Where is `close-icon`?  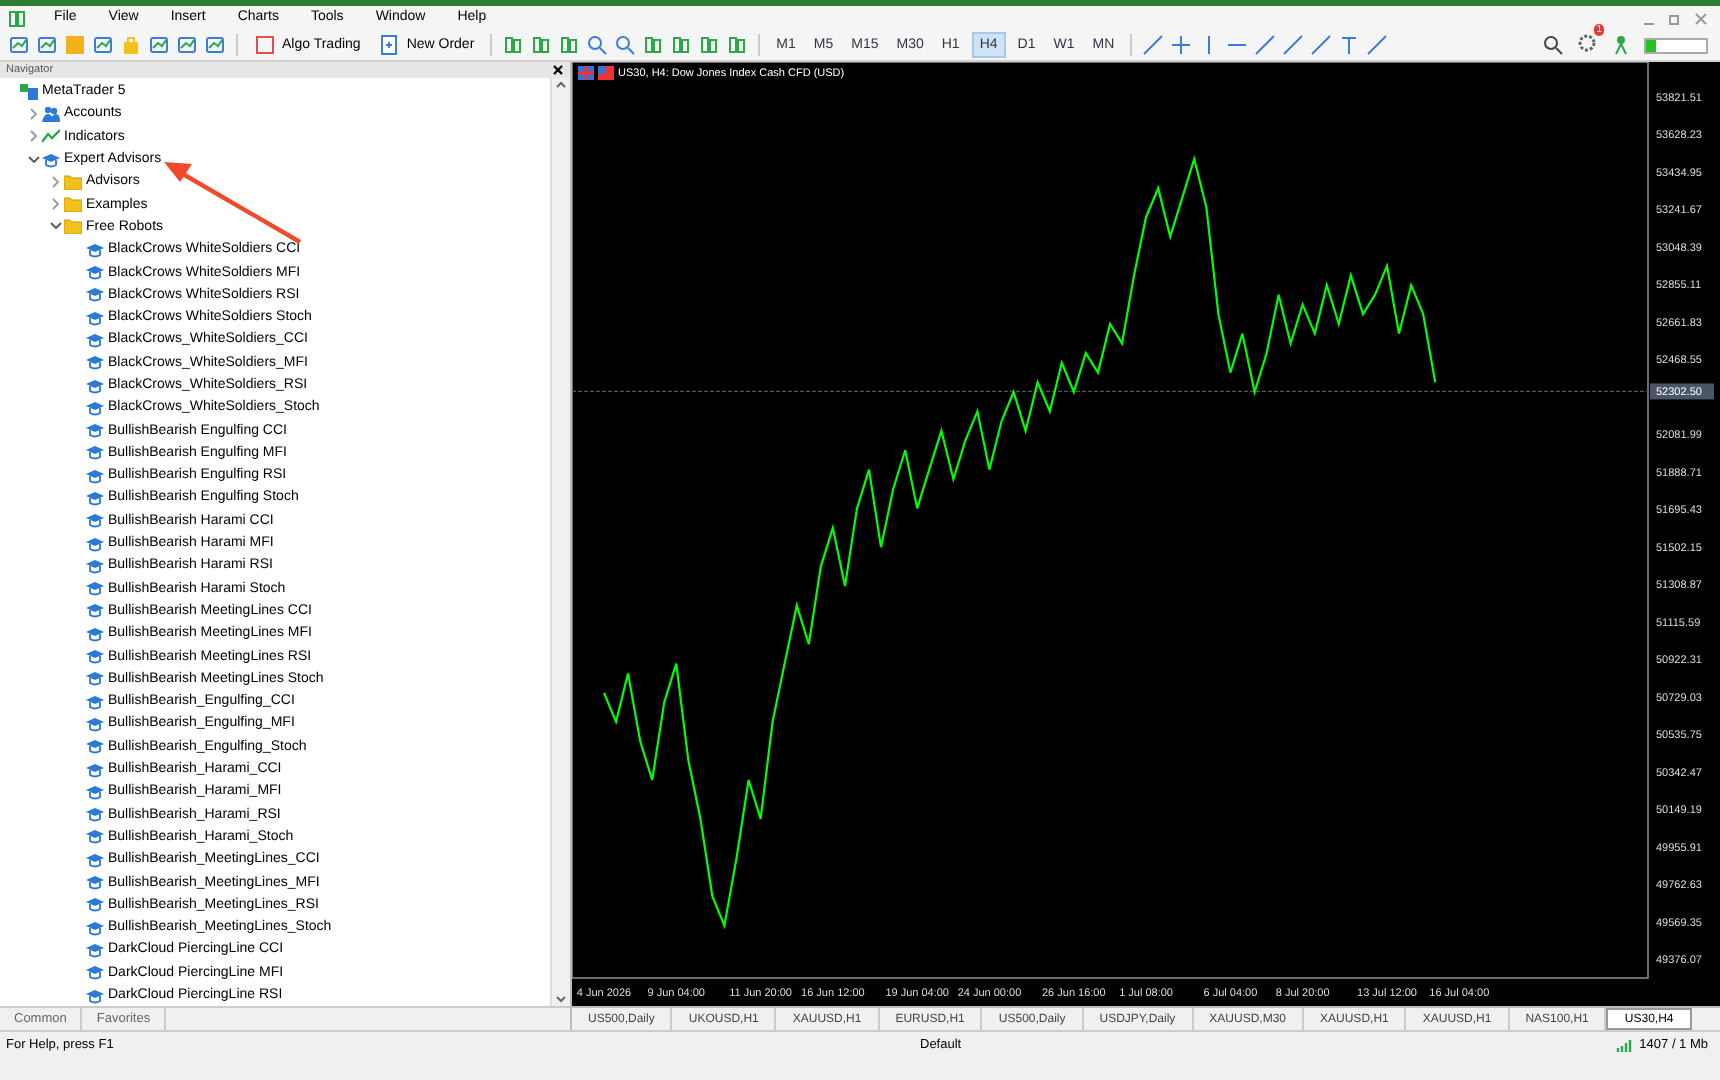 close-icon is located at coordinates (558, 70).